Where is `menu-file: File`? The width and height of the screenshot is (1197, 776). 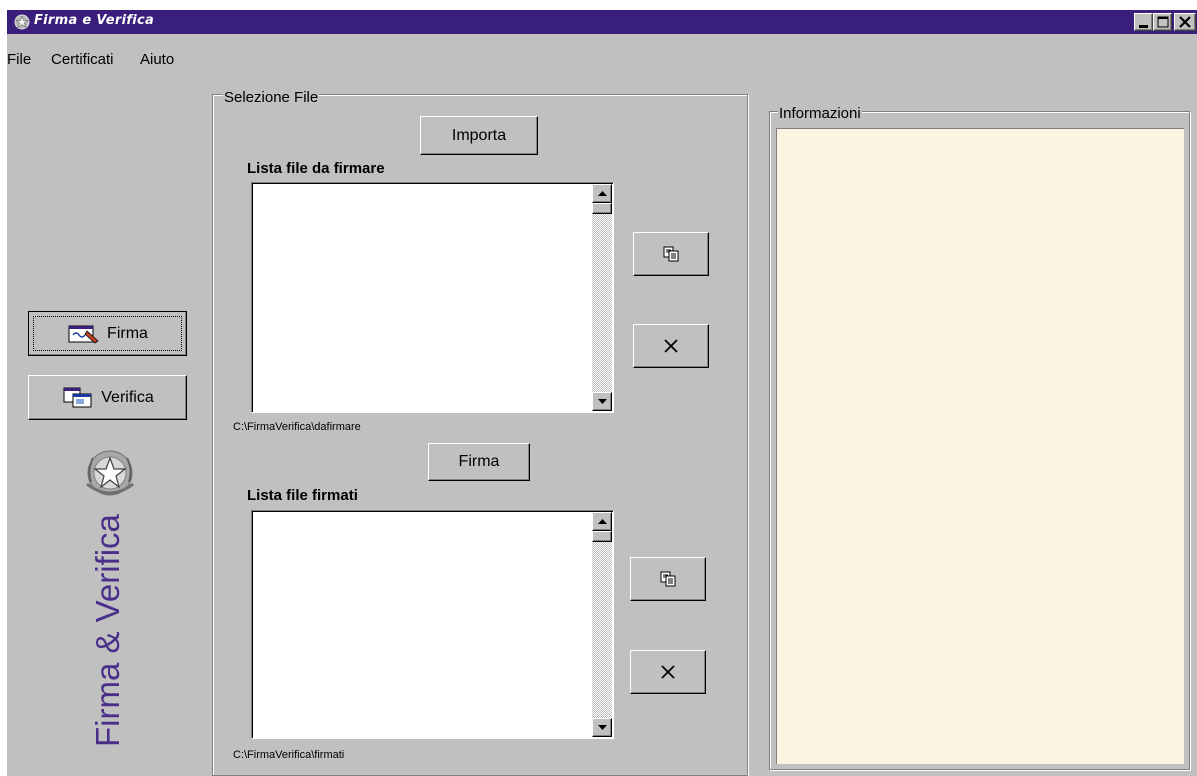
menu-file: File is located at coordinates (19, 59).